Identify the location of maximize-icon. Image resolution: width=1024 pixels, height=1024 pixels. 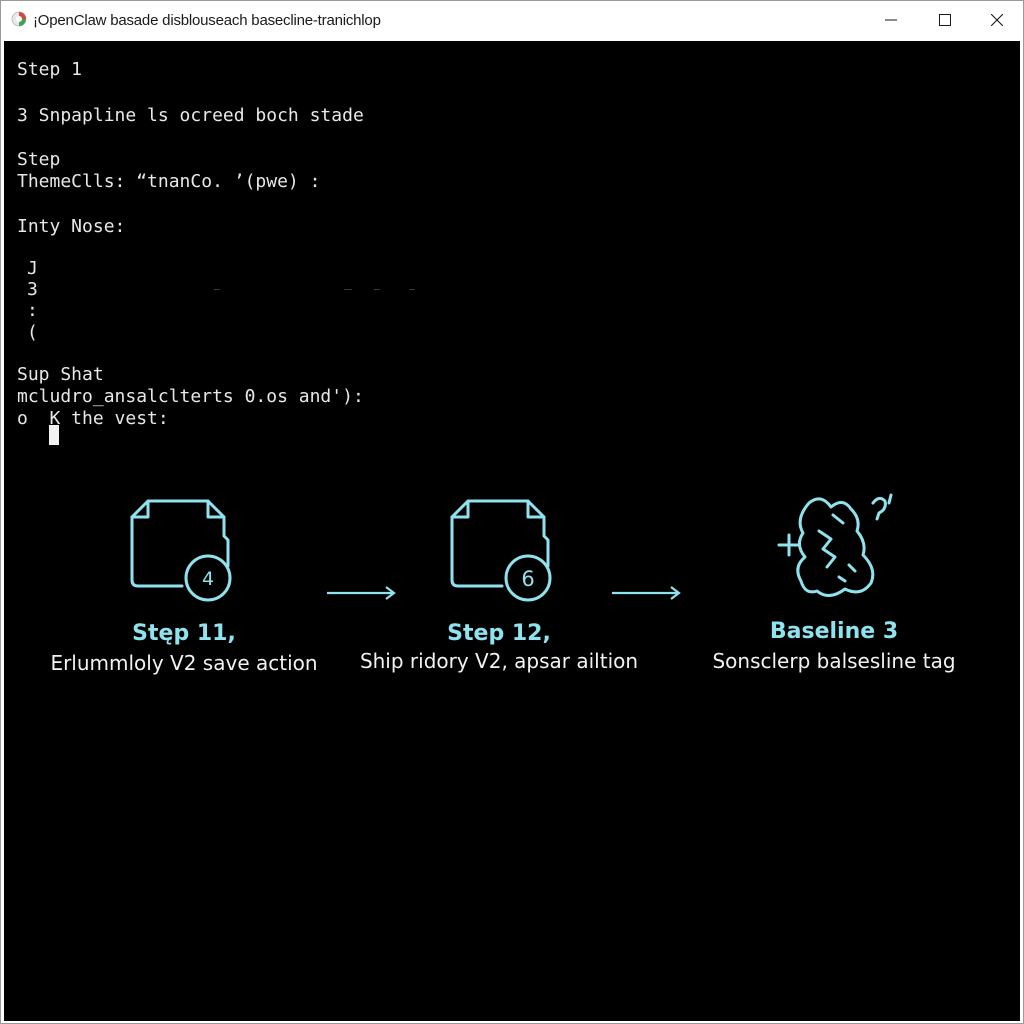
(945, 20).